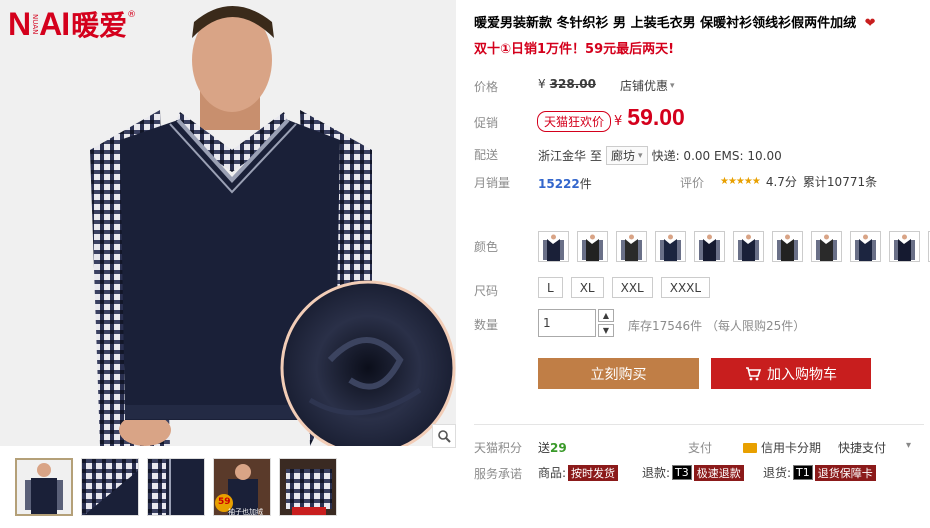  Describe the element at coordinates (665, 23) in the screenshot. I see `product-title-text: 暖爱男装新款 冬针织衫 男 上装毛衣男 保暖衬衫领线衫假两件加绒` at that location.